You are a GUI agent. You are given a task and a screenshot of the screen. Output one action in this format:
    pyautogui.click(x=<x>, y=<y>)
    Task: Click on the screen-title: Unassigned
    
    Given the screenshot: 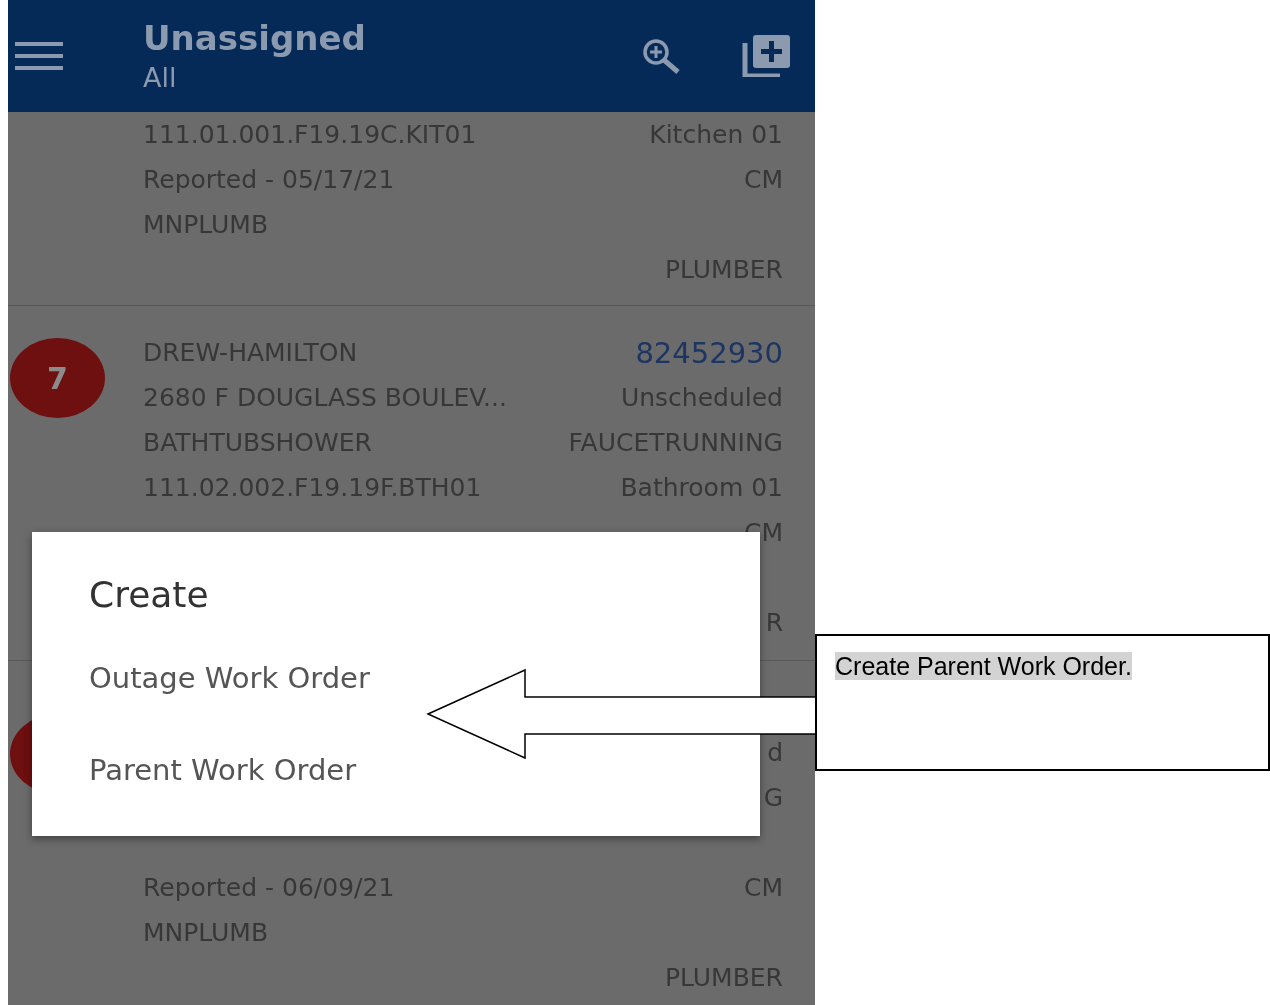 What is the action you would take?
    pyautogui.click(x=255, y=38)
    